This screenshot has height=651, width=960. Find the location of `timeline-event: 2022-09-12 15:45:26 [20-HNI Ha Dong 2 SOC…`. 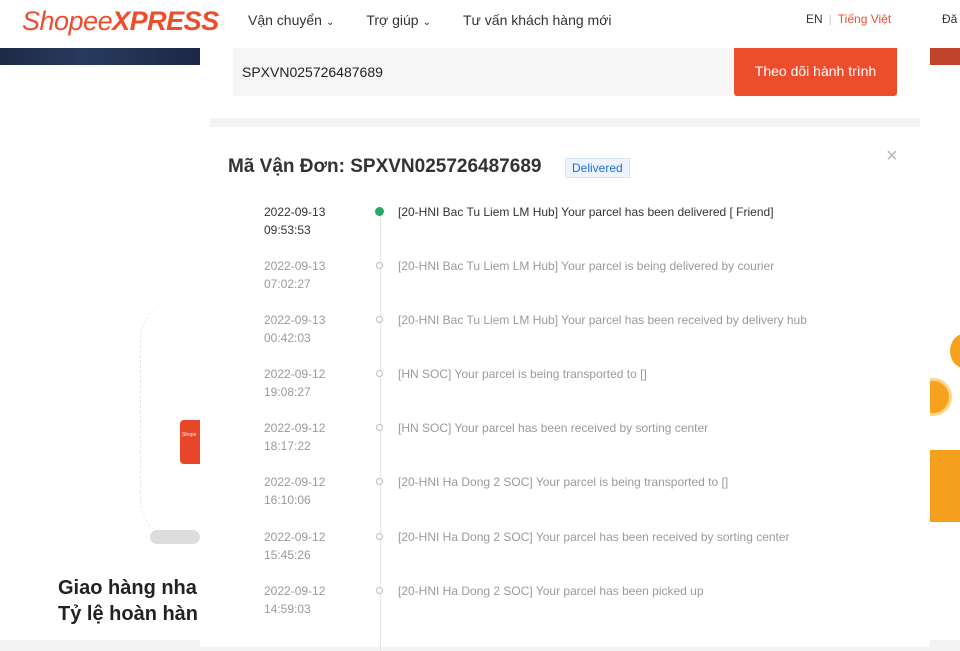

timeline-event: 2022-09-12 15:45:26 [20-HNI Ha Dong 2 SOC… is located at coordinates (480, 555).